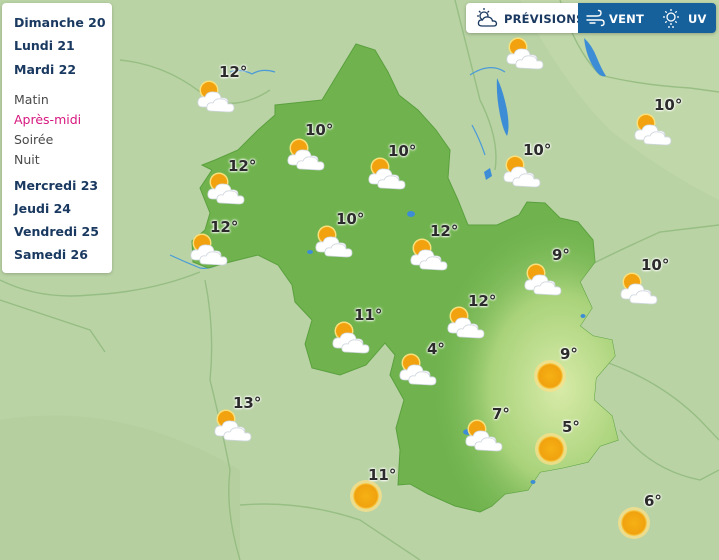 The height and width of the screenshot is (560, 719). What do you see at coordinates (501, 414) in the screenshot?
I see `temperature-label: 7°` at bounding box center [501, 414].